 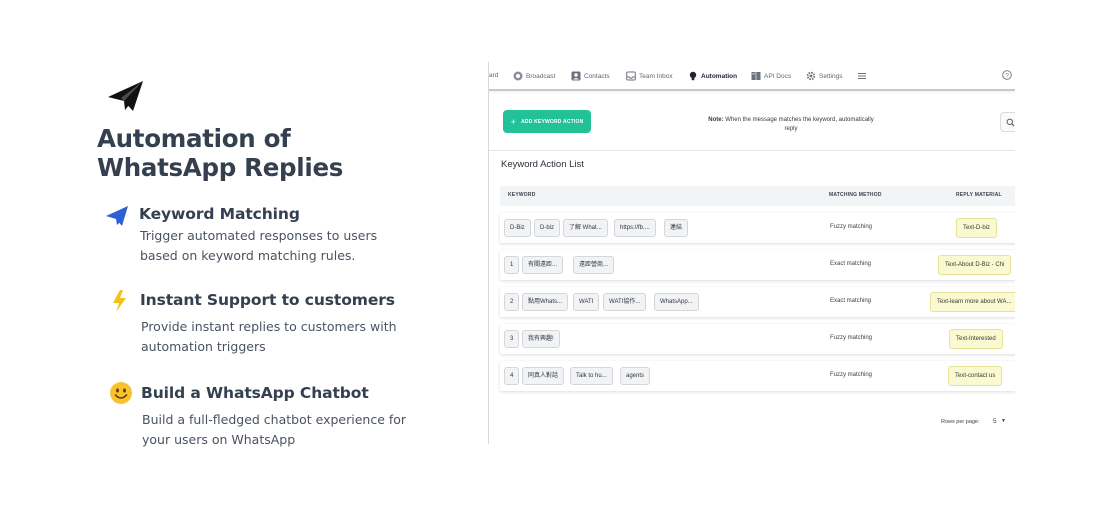 What do you see at coordinates (547, 228) in the screenshot?
I see `keyword-chip: D-biz` at bounding box center [547, 228].